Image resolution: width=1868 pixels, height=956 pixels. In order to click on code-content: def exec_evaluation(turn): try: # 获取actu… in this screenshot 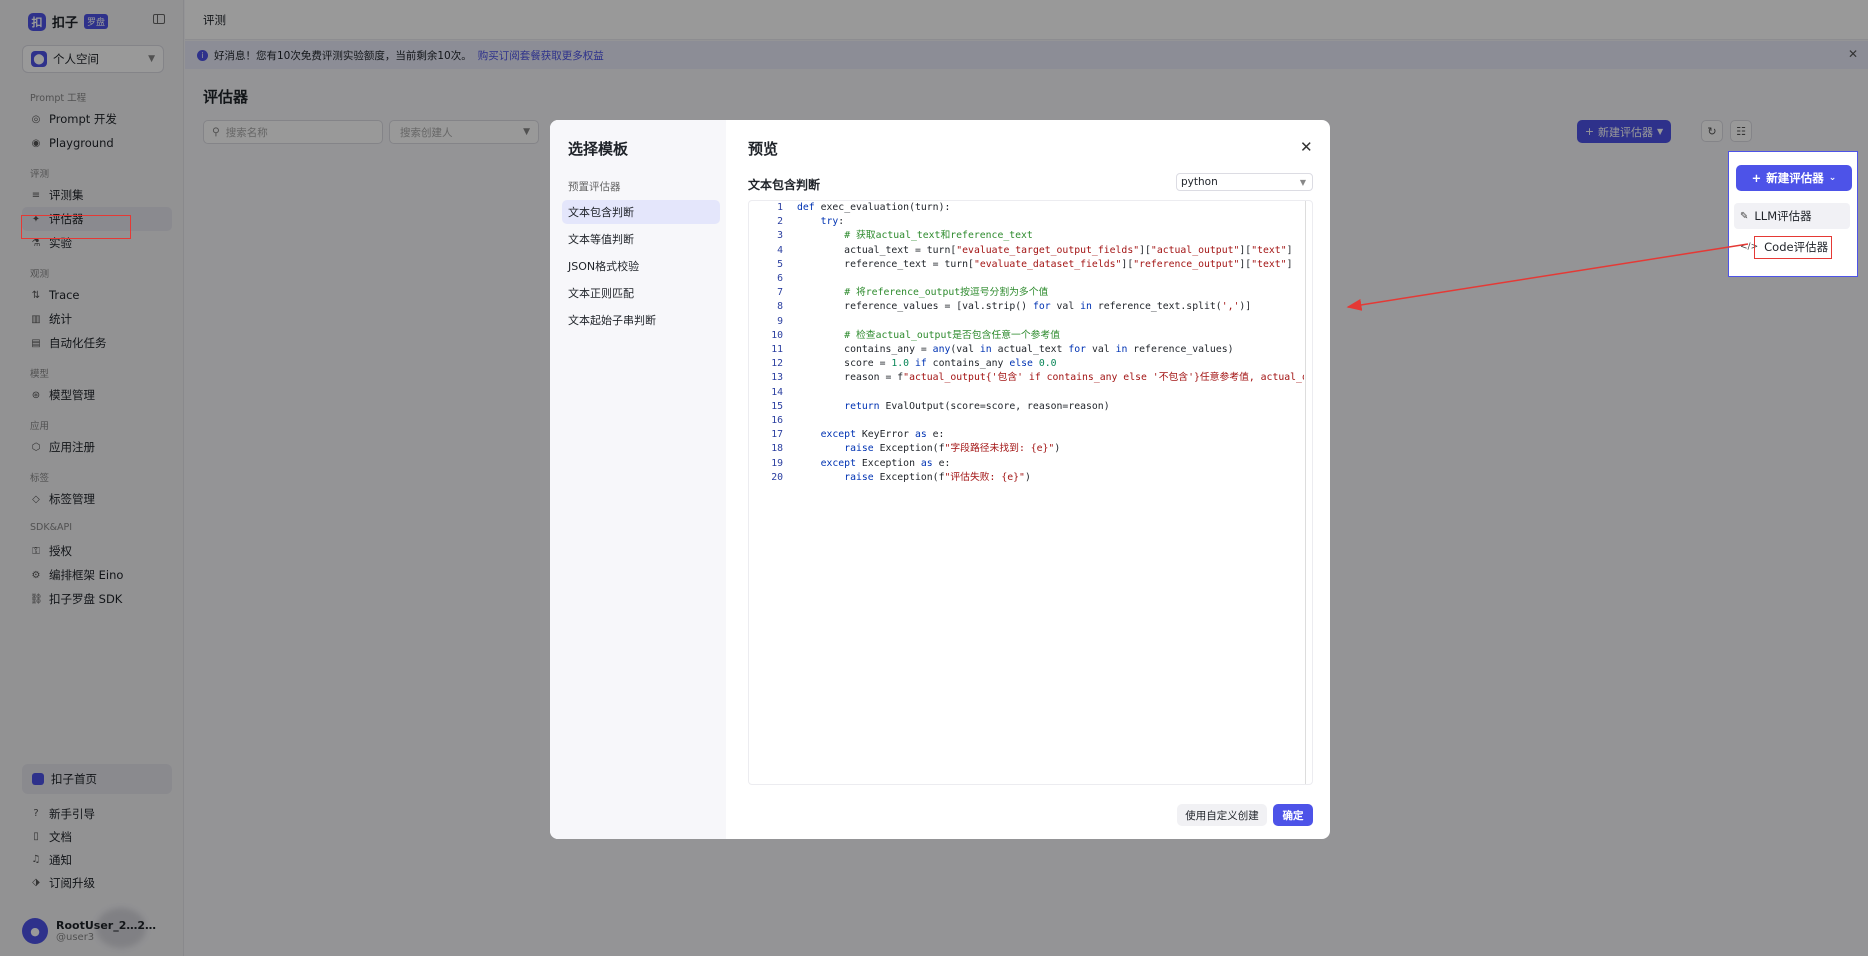, I will do `click(1050, 343)`.